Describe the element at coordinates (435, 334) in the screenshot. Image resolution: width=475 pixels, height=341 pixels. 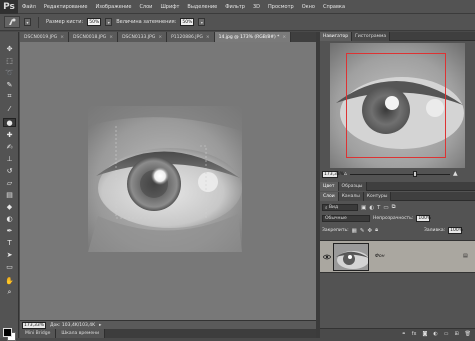
I see `adjustment-layer-icon: ◐` at that location.